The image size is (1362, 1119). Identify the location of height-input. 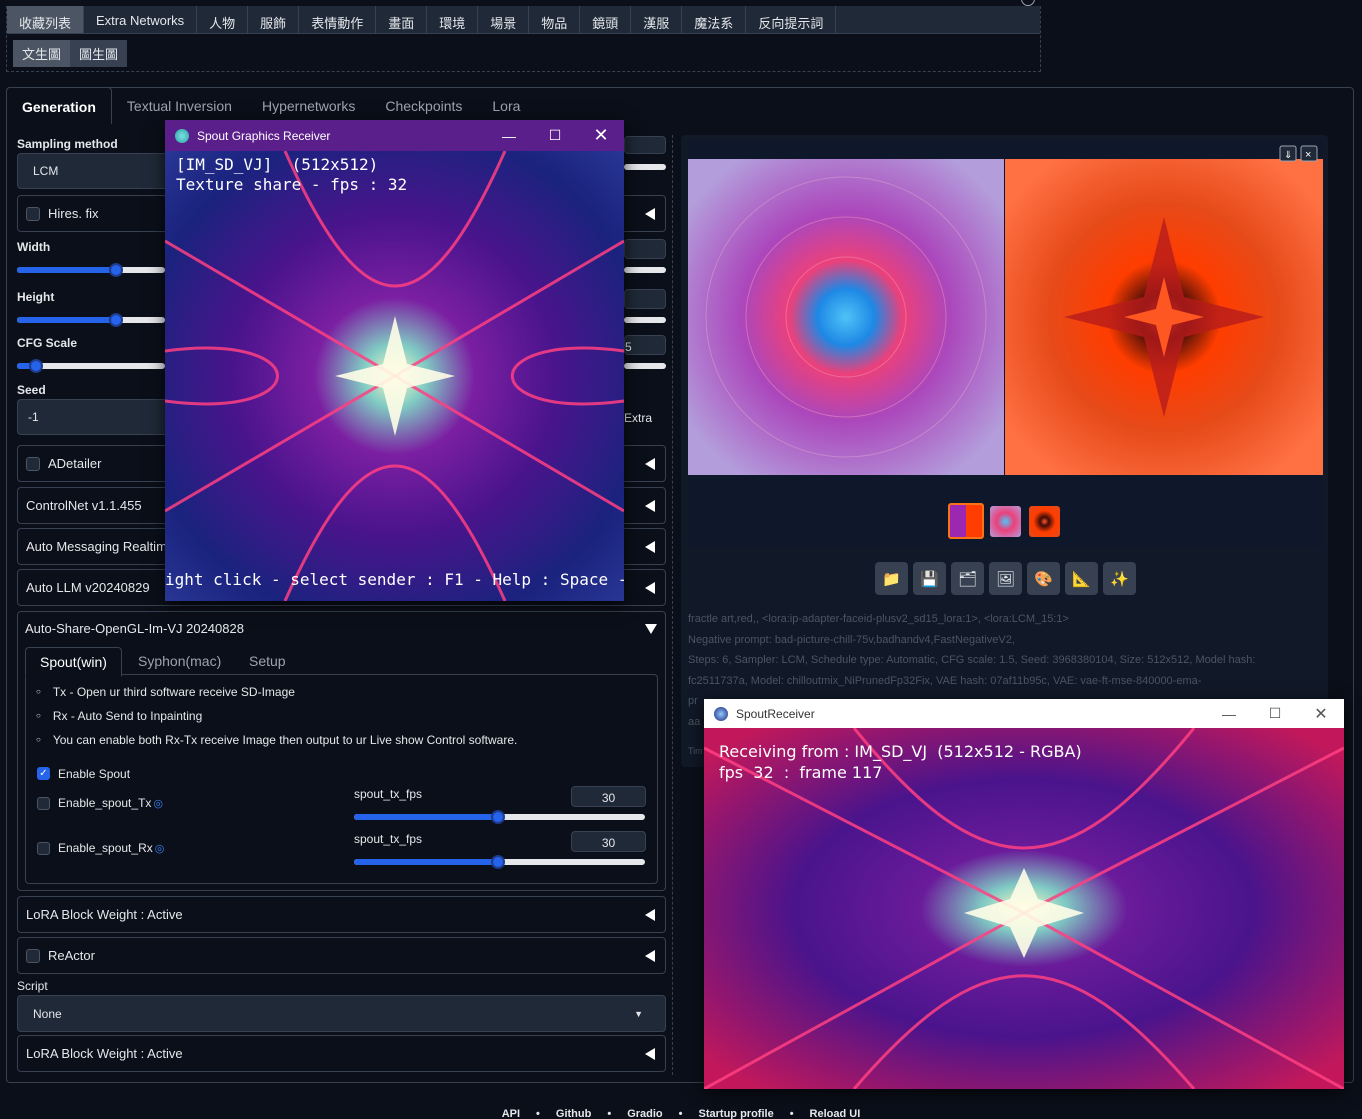
(645, 299).